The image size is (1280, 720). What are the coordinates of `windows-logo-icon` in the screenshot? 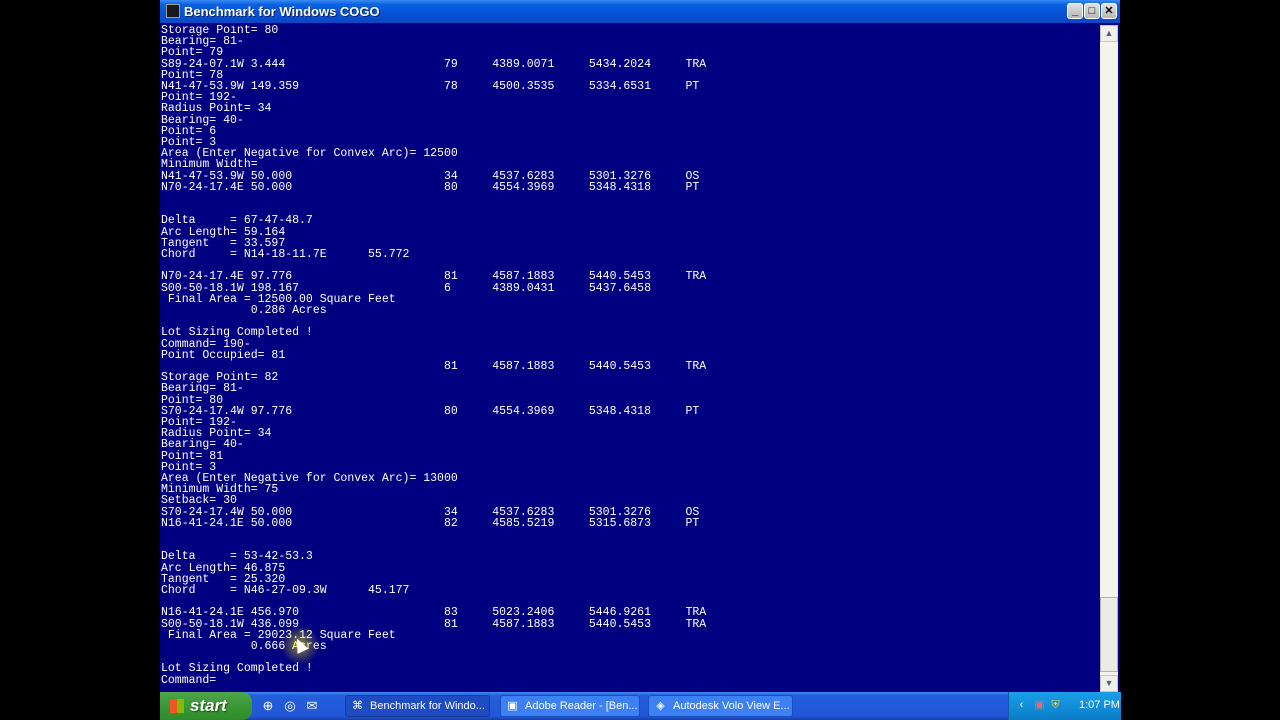 It's located at (177, 706).